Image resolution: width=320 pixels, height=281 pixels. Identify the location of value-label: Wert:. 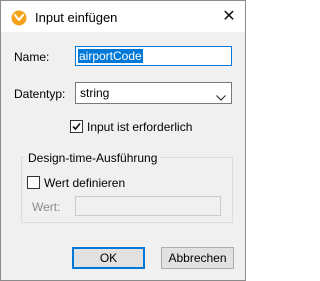
(46, 207).